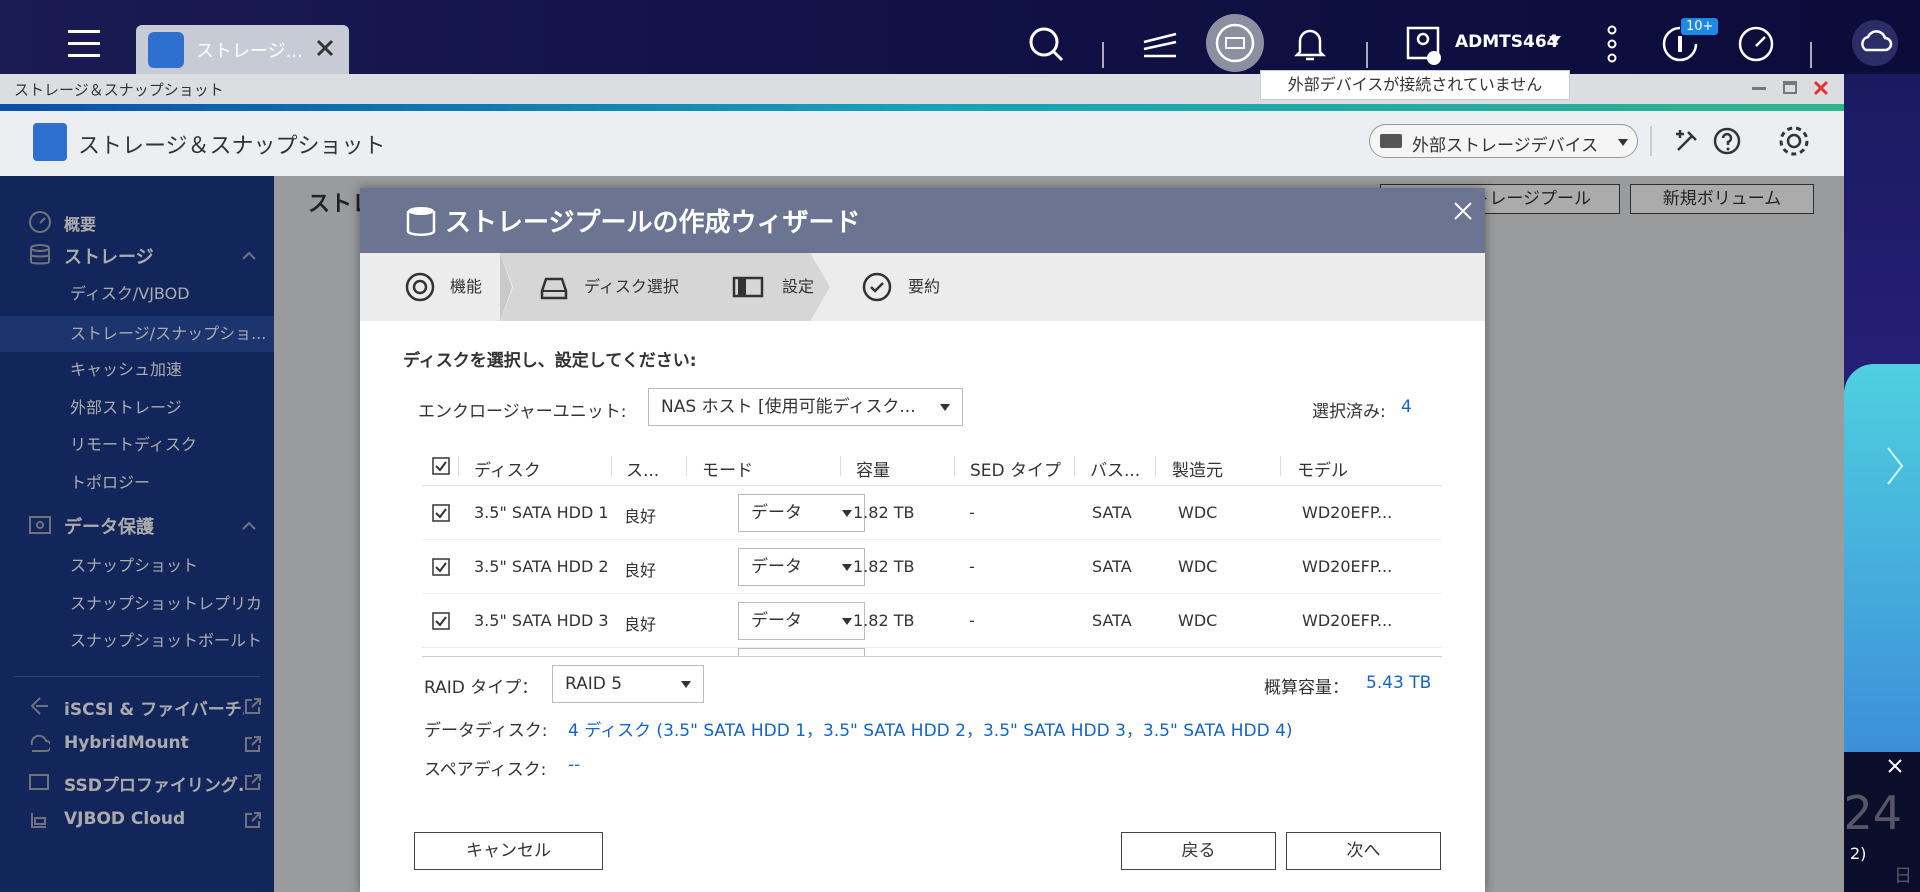 This screenshot has width=1920, height=892. I want to click on chevron-right-icon, so click(1895, 466).